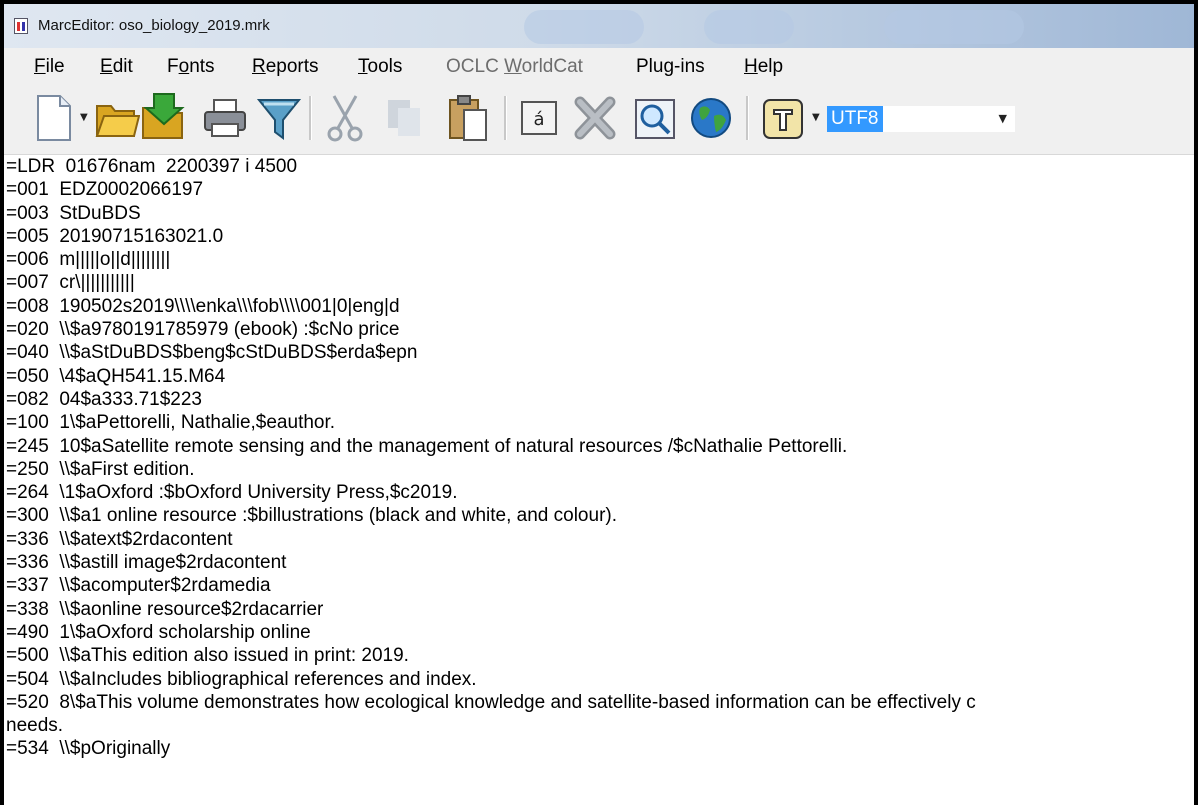 The width and height of the screenshot is (1198, 805). What do you see at coordinates (670, 67) in the screenshot?
I see `menu-plug-ins: Plug-ins` at bounding box center [670, 67].